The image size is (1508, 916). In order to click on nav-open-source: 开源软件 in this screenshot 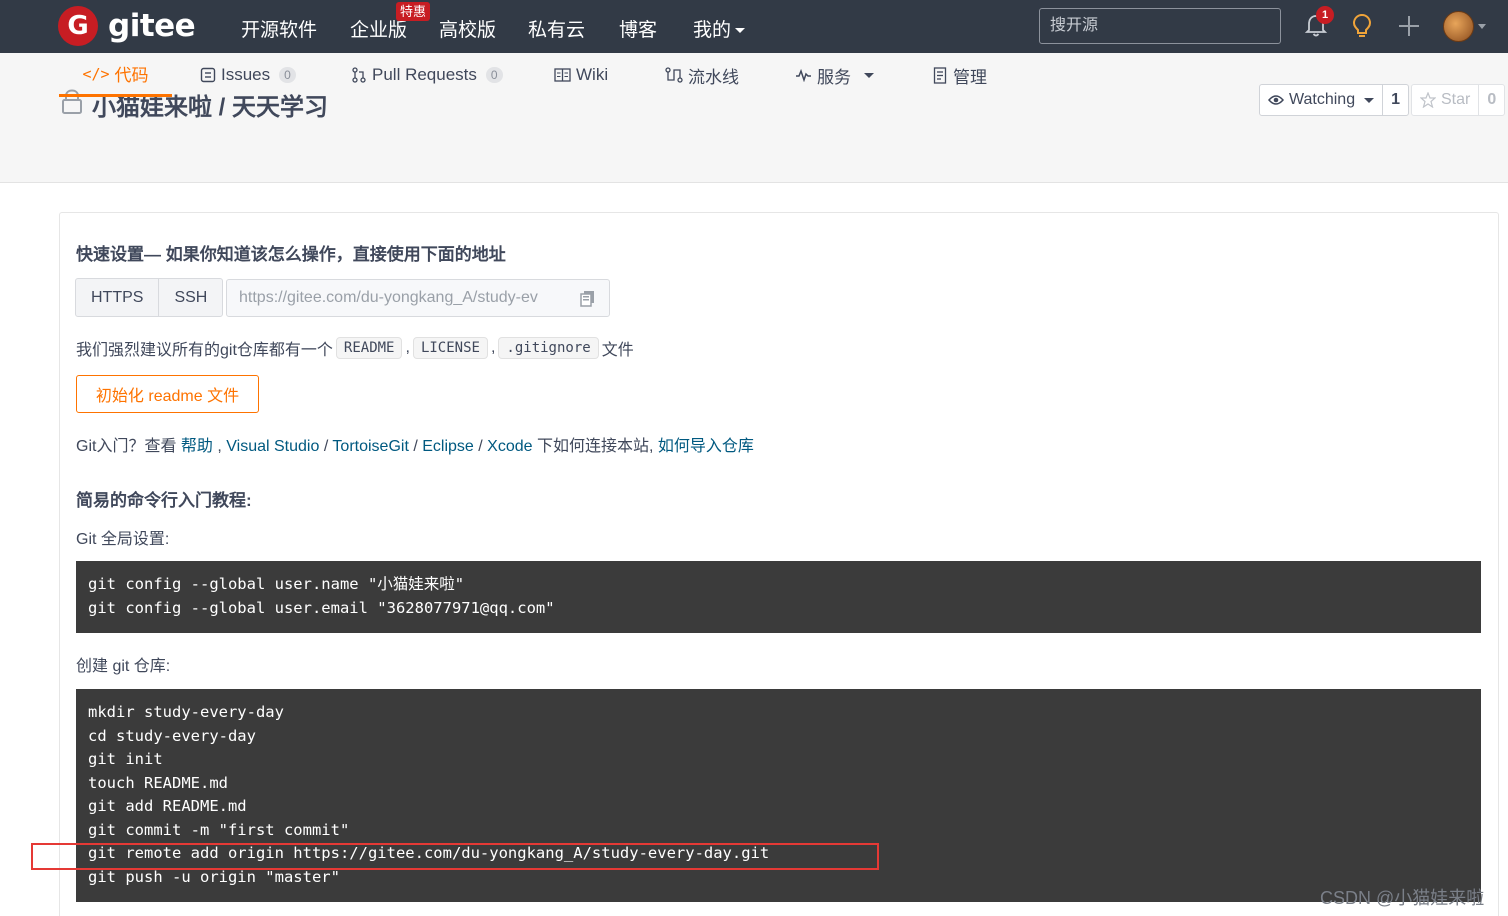, I will do `click(279, 28)`.